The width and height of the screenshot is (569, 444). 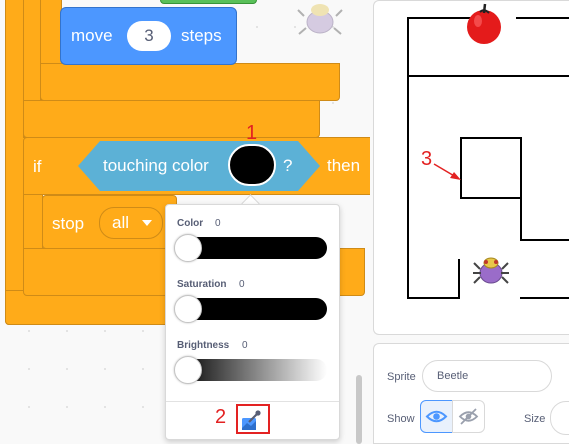 I want to click on show-hidden-button, so click(x=468, y=416).